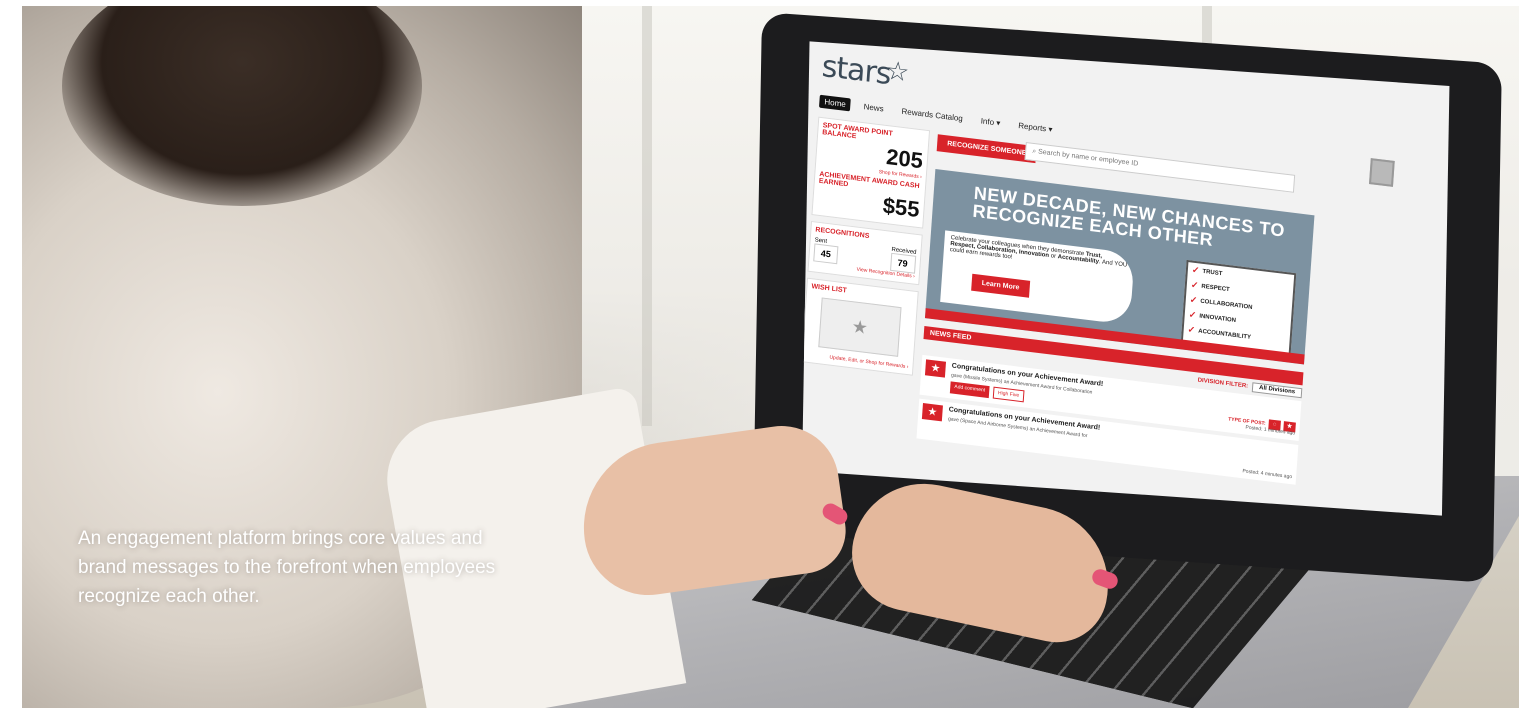 The height and width of the screenshot is (708, 1519). Describe the element at coordinates (1215, 288) in the screenshot. I see `check-label: RESPECT` at that location.